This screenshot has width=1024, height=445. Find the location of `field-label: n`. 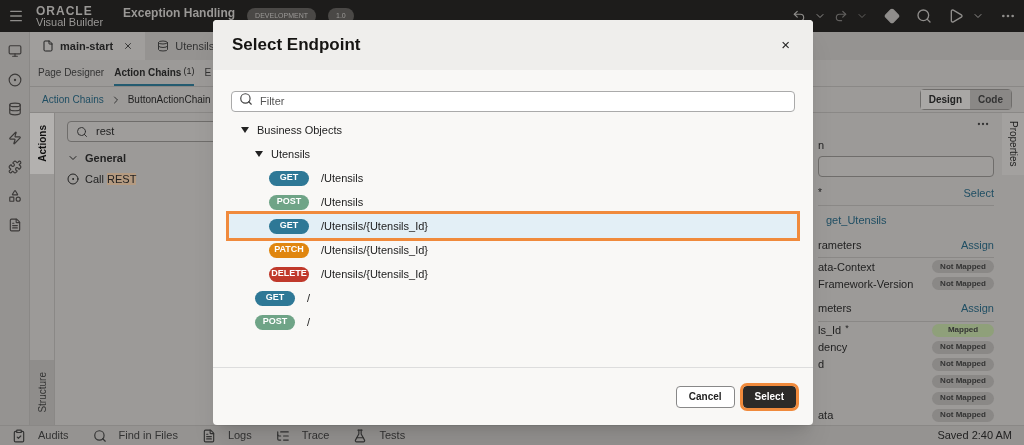

field-label: n is located at coordinates (822, 145).